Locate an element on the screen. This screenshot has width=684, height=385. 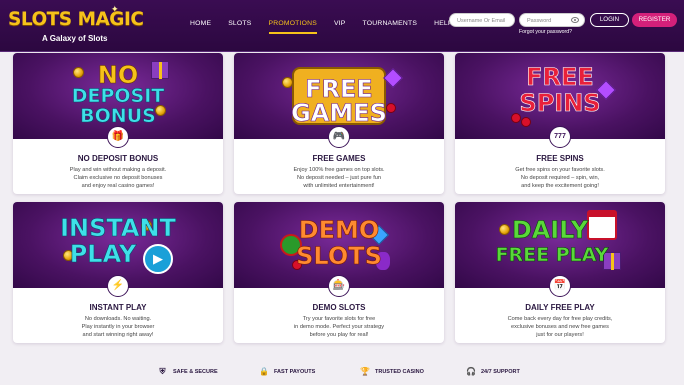
forgot-password-link: Forgot your password? is located at coordinates (545, 32).